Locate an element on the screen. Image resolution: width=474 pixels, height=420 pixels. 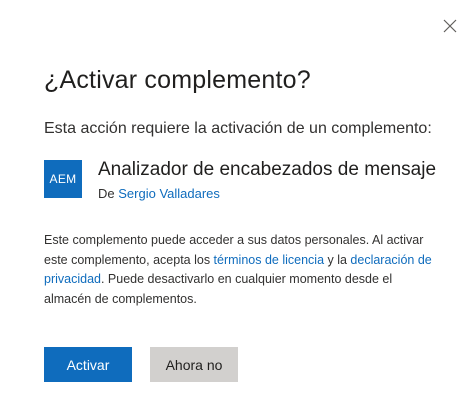
activate-button: Activar is located at coordinates (88, 364).